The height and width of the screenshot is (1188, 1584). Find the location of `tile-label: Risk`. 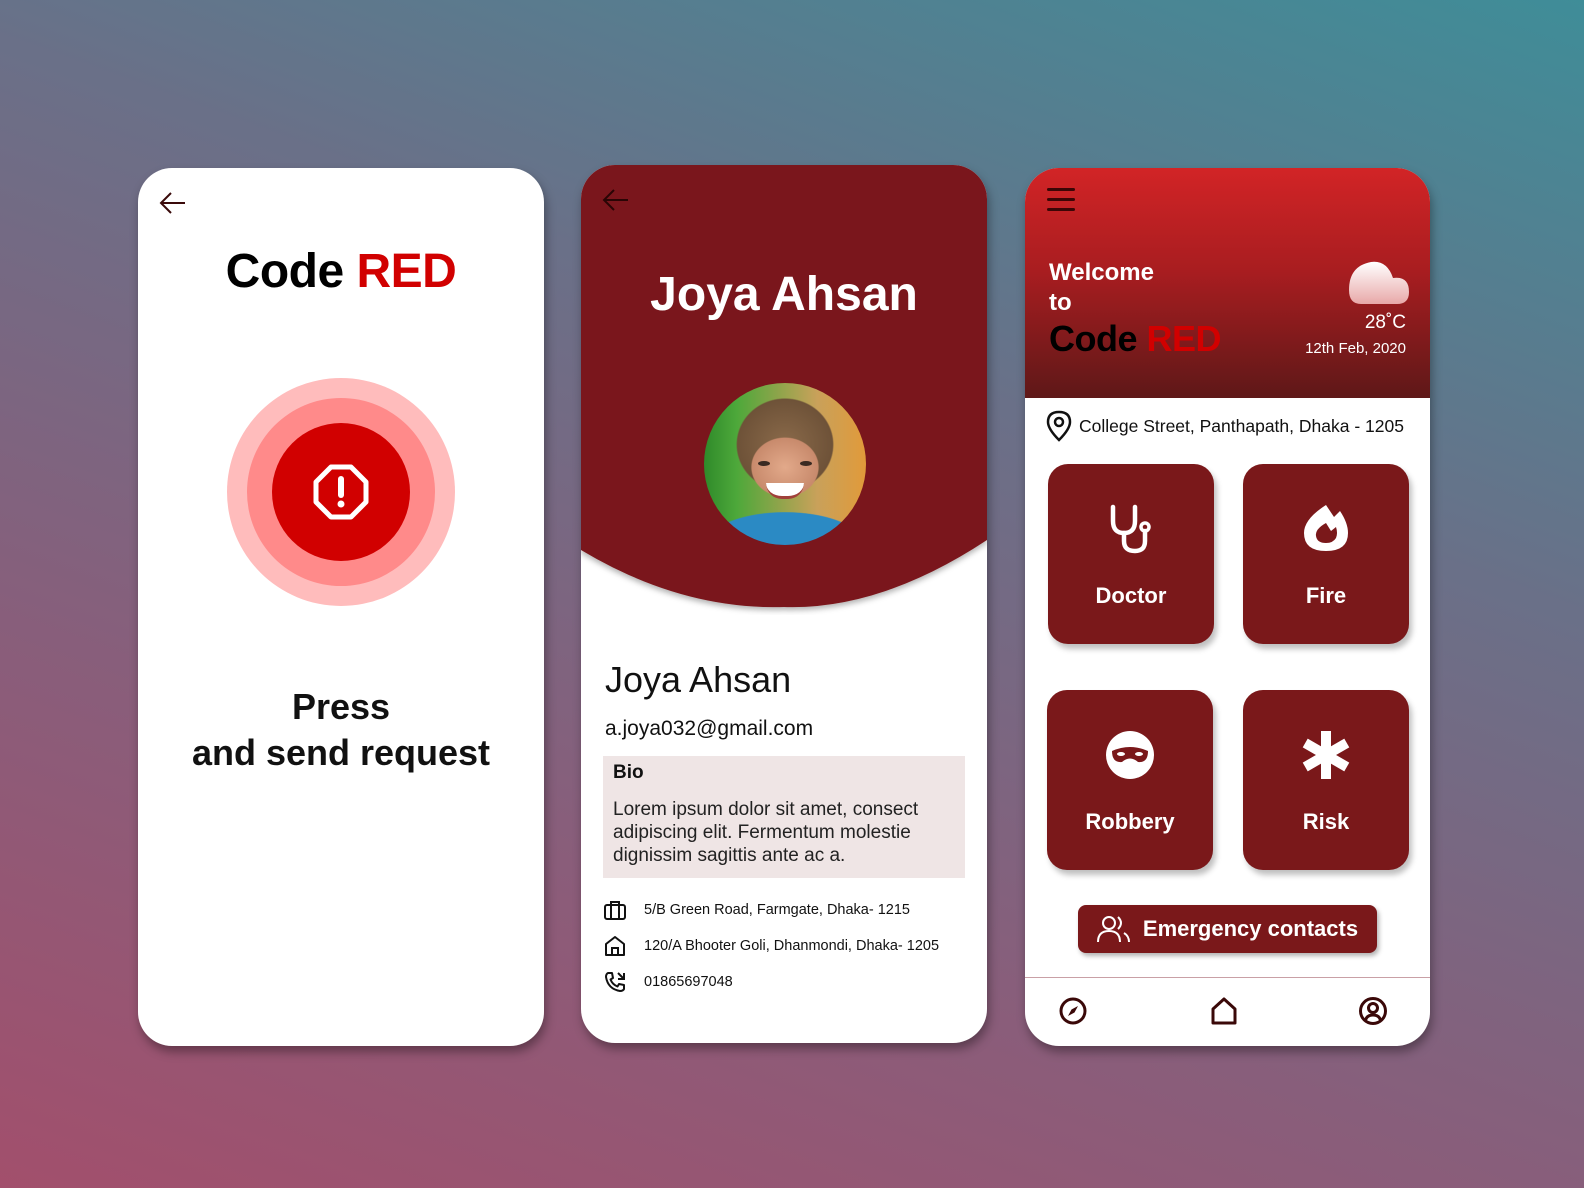

tile-label: Risk is located at coordinates (1326, 821).